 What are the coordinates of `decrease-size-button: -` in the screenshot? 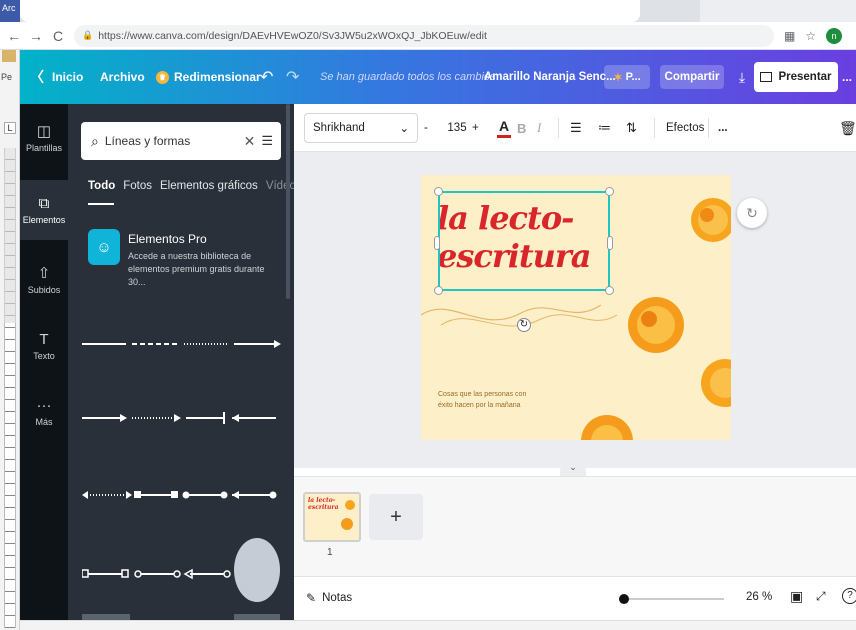 It's located at (426, 128).